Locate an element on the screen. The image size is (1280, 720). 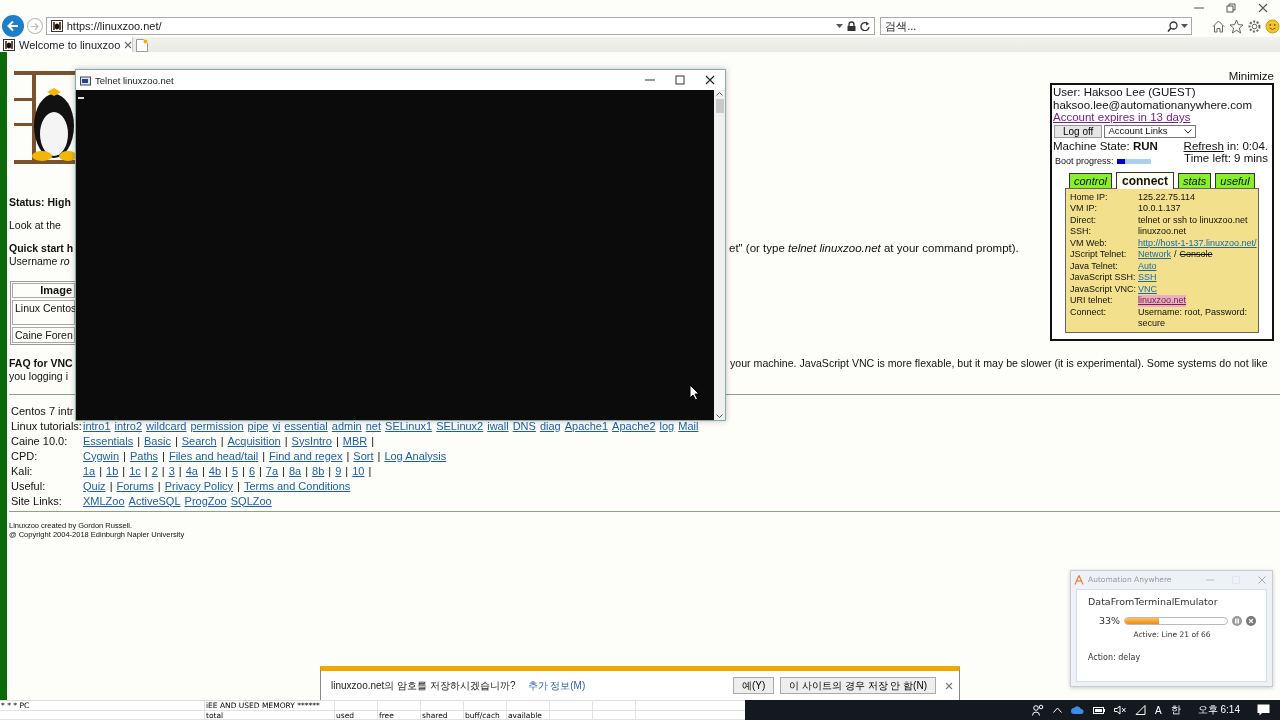
tutorial-link: SysIntro is located at coordinates (311, 440).